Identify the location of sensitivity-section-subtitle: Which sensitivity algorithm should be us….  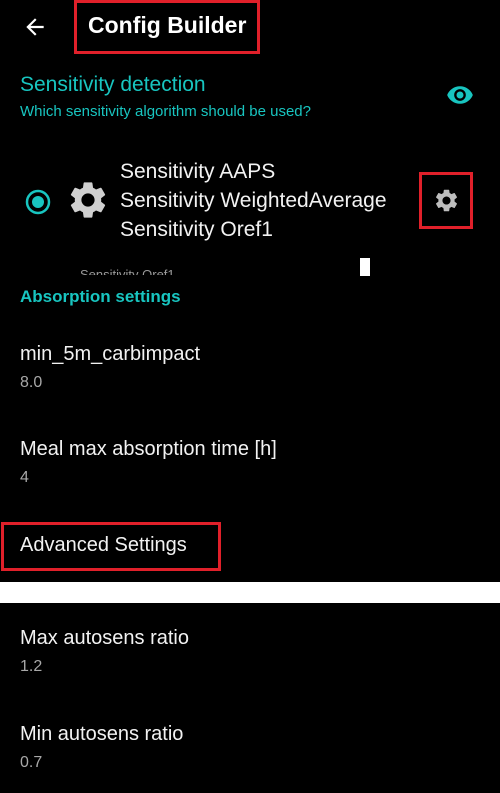
(165, 111).